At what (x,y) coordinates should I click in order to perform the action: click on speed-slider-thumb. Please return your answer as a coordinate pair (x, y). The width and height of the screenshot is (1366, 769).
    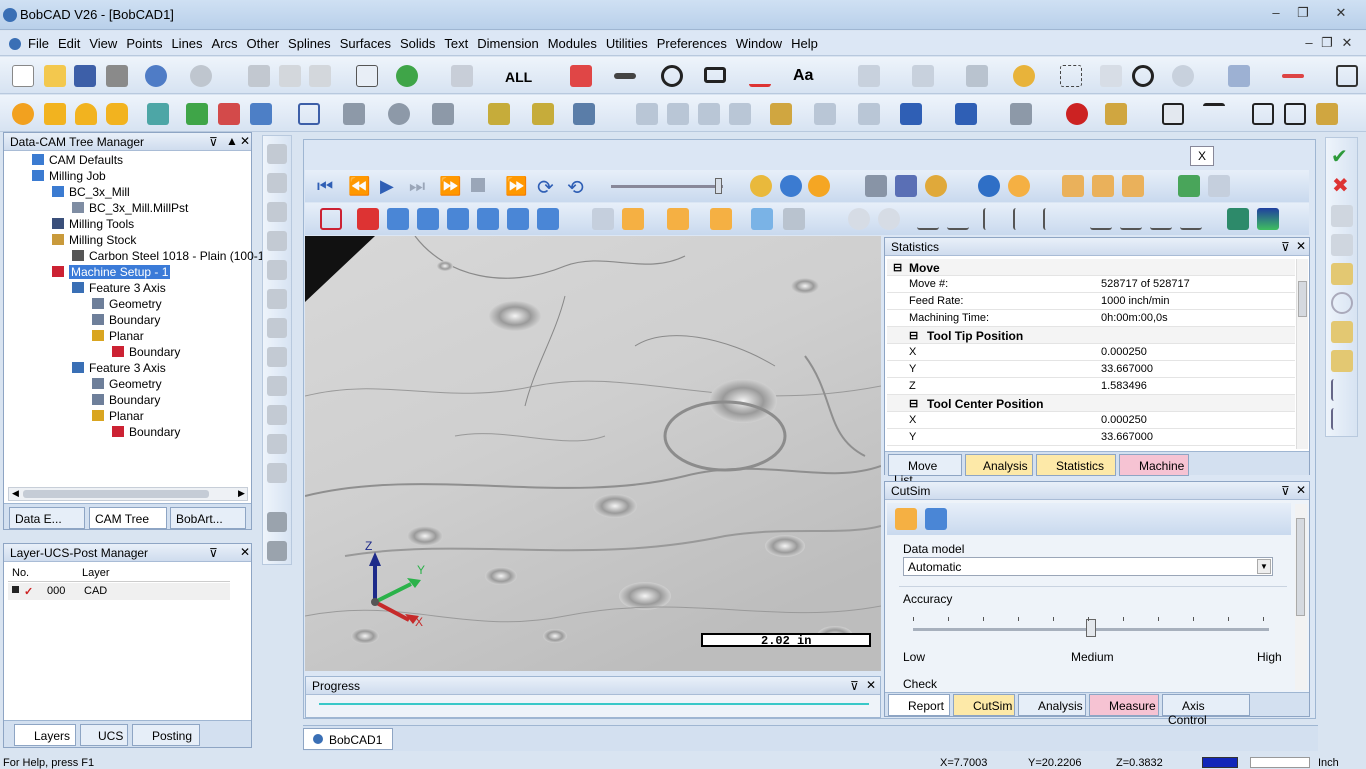
    Looking at the image, I should click on (718, 186).